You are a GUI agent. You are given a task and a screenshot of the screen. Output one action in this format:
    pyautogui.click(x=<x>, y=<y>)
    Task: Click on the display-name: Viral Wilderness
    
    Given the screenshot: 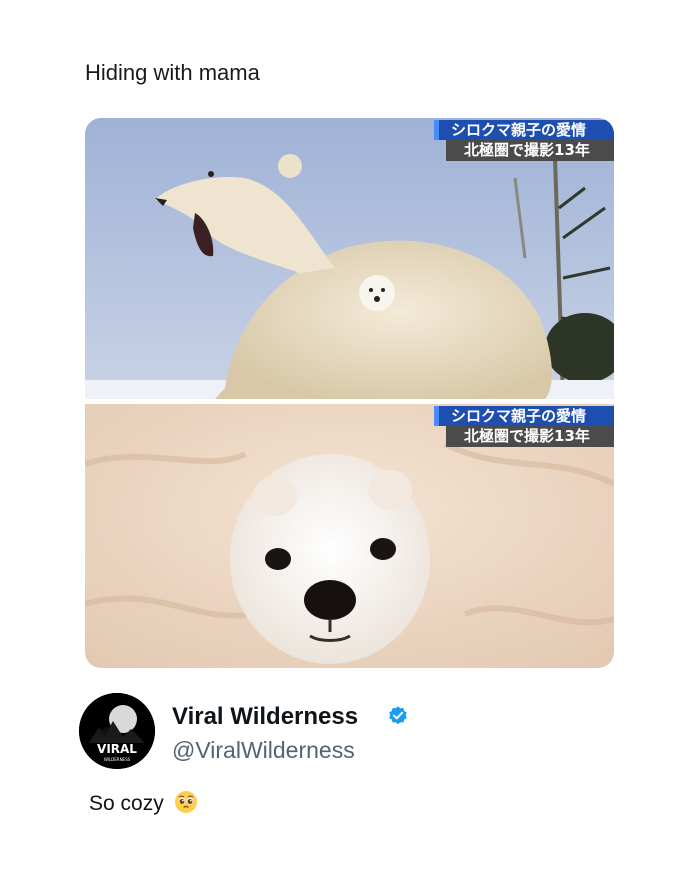 What is the action you would take?
    pyautogui.click(x=265, y=717)
    